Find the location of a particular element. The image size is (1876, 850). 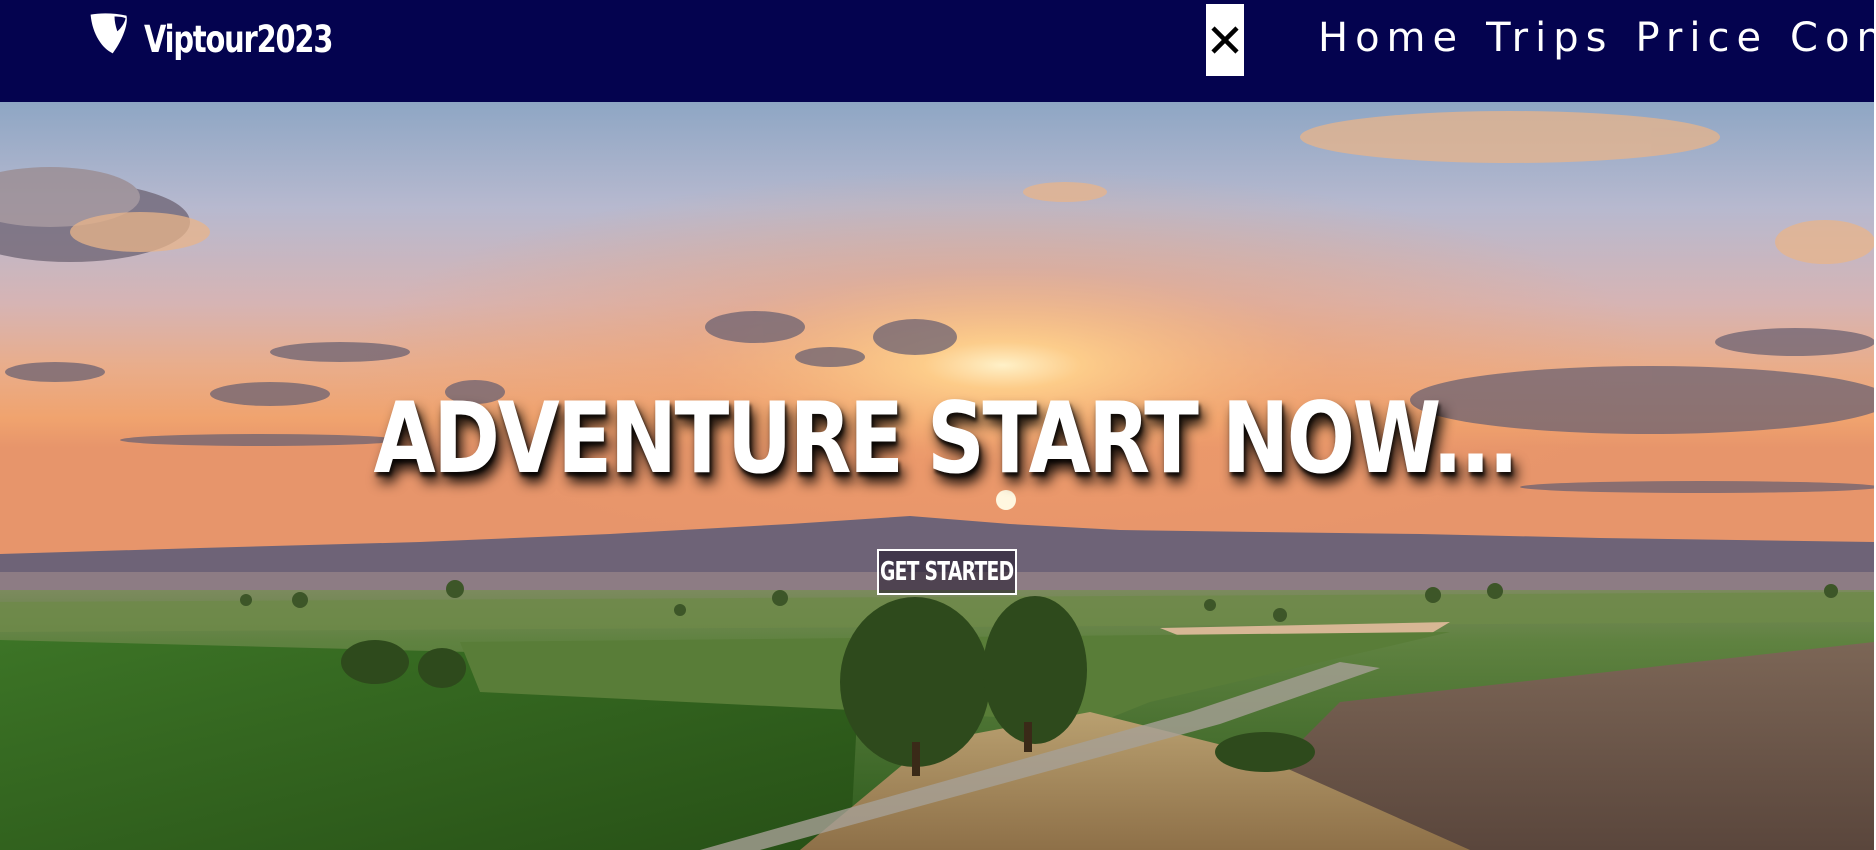

typo3-logo-icon is located at coordinates (108, 33).